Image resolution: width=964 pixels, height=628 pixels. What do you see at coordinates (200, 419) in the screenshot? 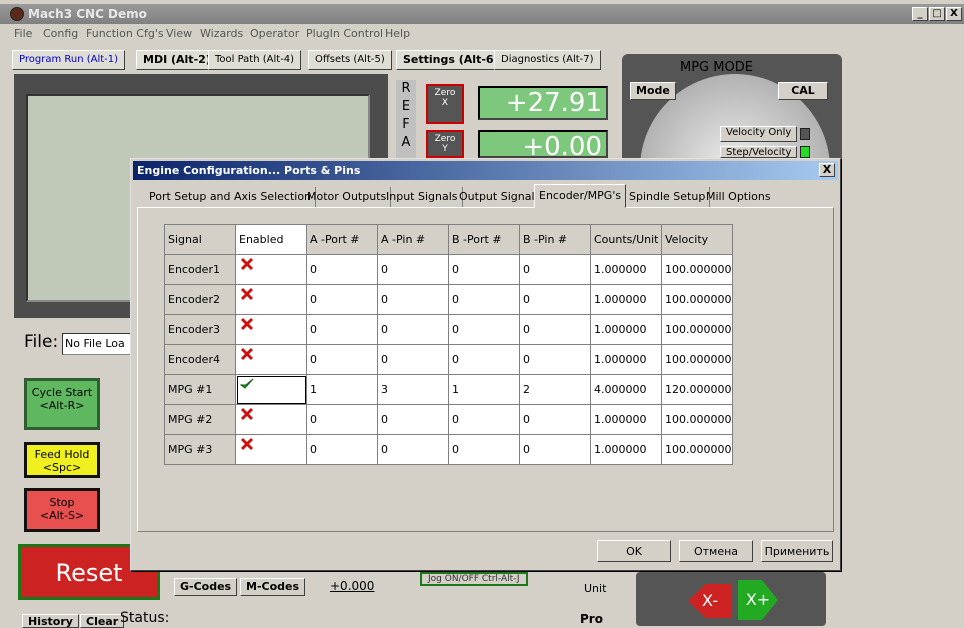
I see `row-signal-name: MPG #2` at bounding box center [200, 419].